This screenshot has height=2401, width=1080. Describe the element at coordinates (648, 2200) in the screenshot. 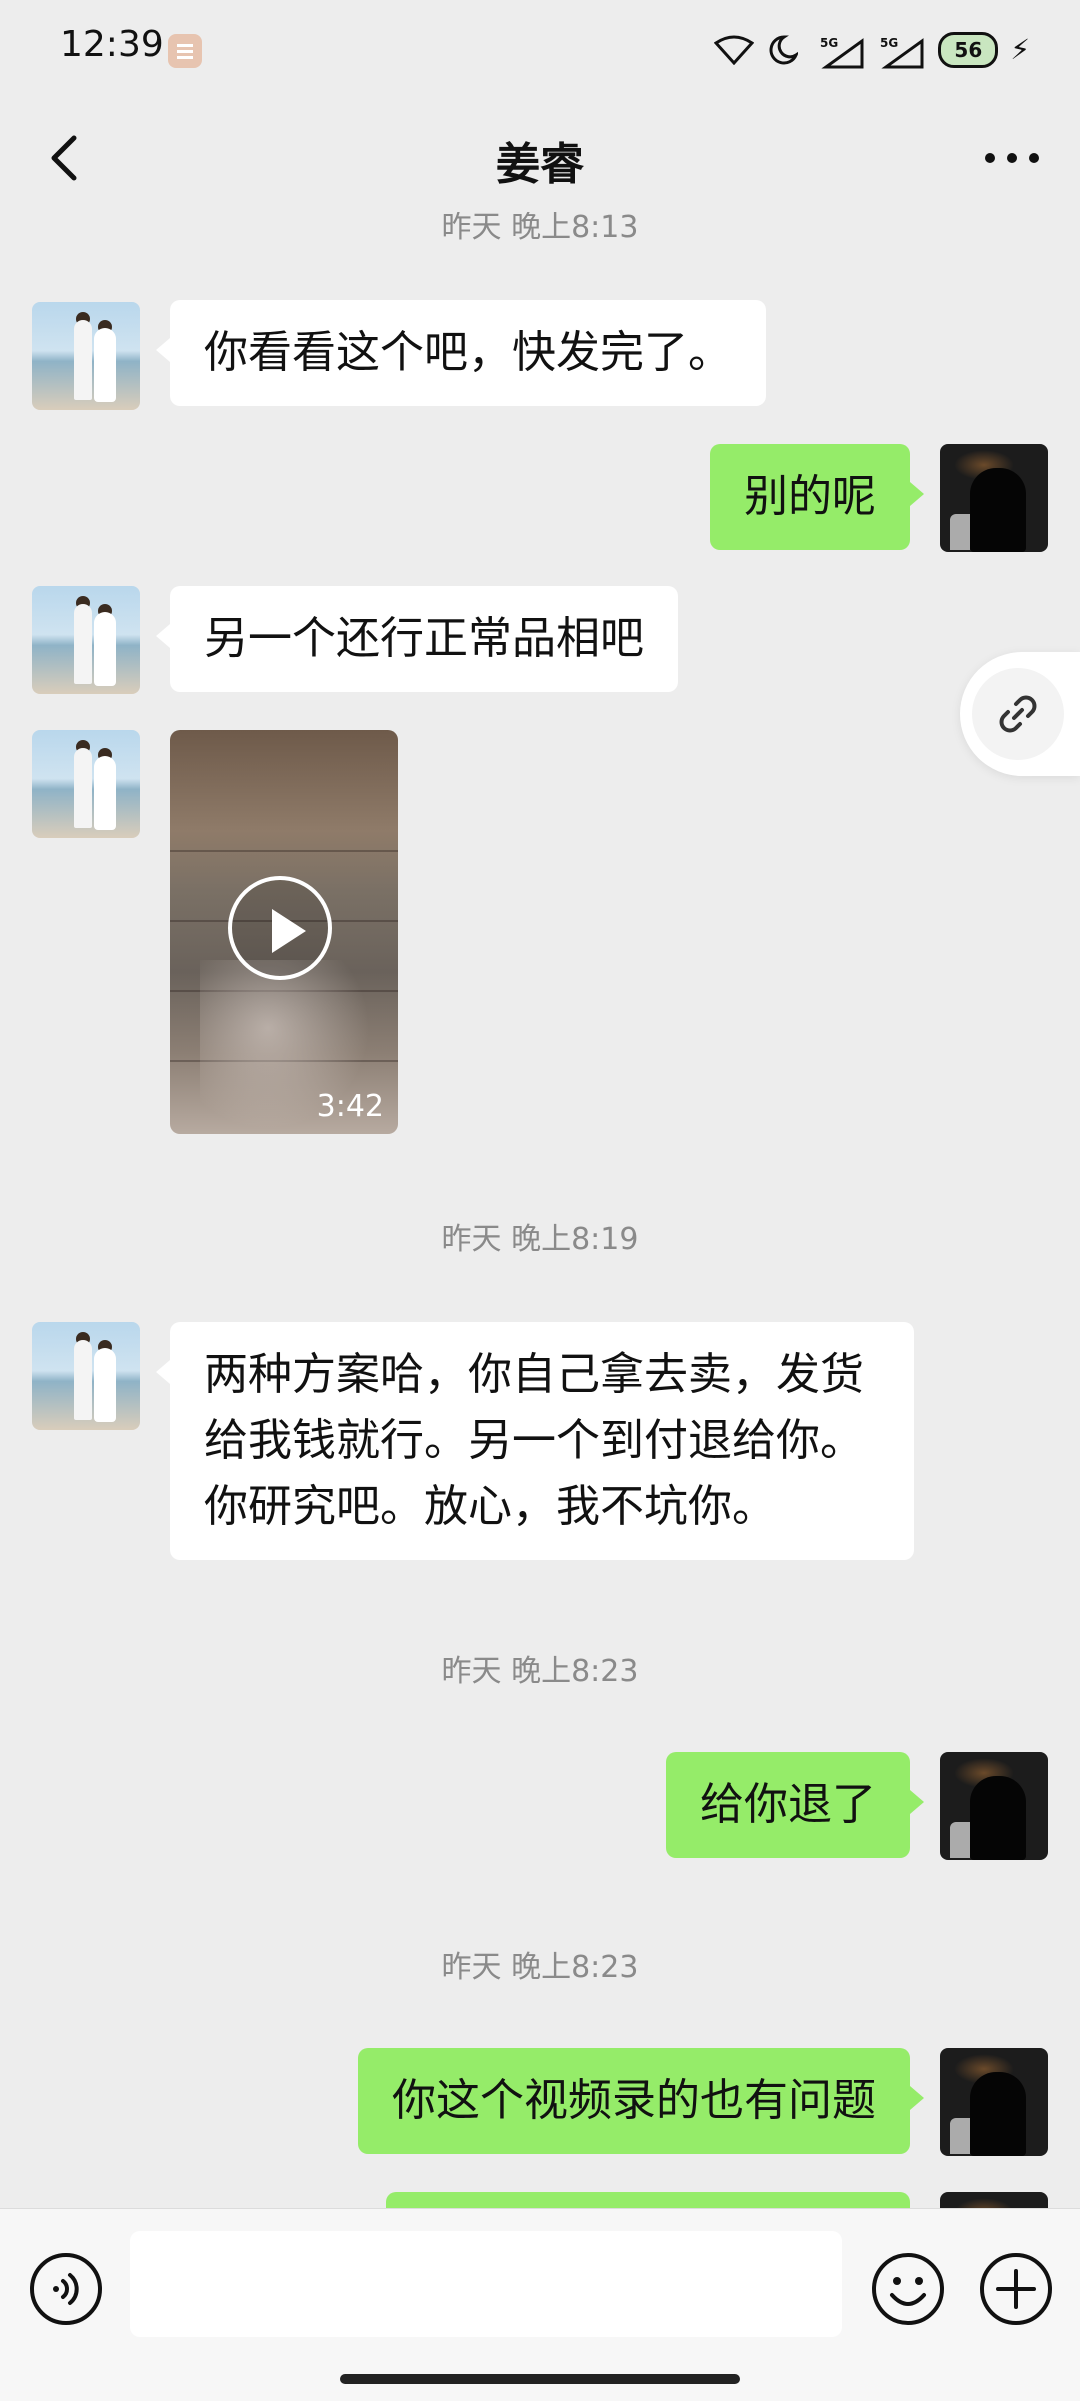

I see `outgoing-message-partial` at that location.